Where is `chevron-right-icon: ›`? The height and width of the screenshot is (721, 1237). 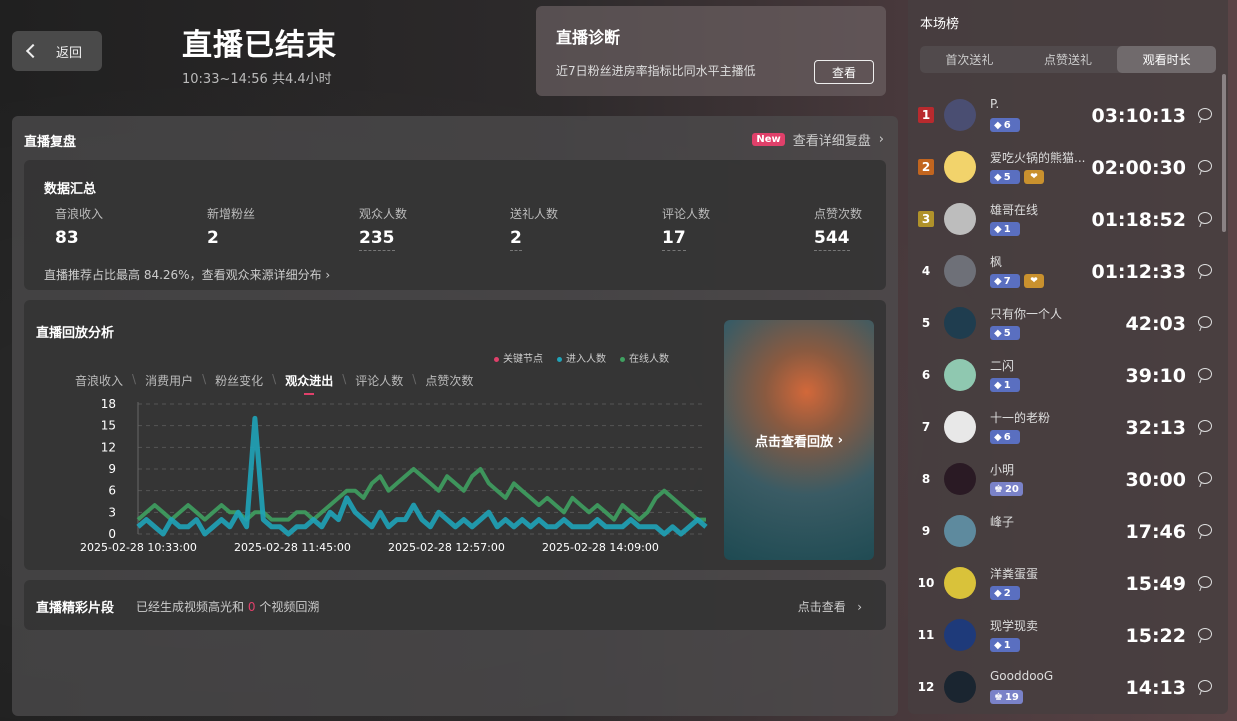 chevron-right-icon: › is located at coordinates (855, 607).